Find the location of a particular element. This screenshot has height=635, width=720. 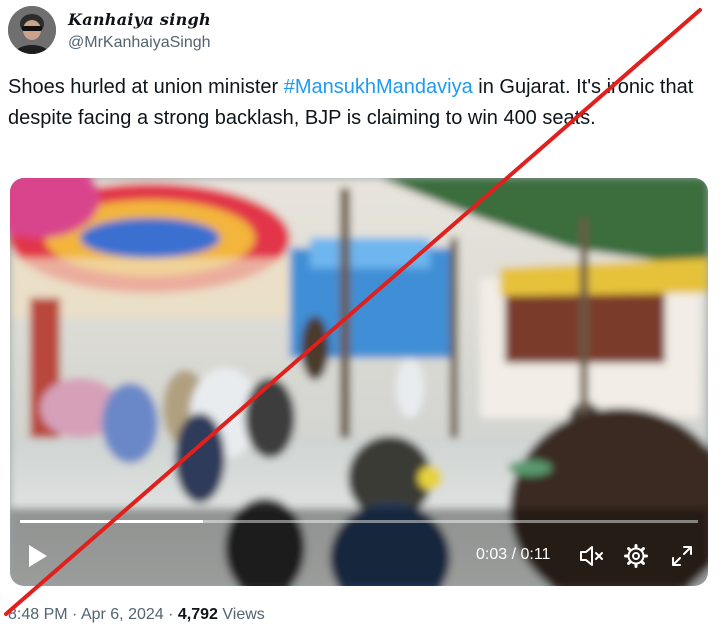

fullscreen-button is located at coordinates (682, 556).